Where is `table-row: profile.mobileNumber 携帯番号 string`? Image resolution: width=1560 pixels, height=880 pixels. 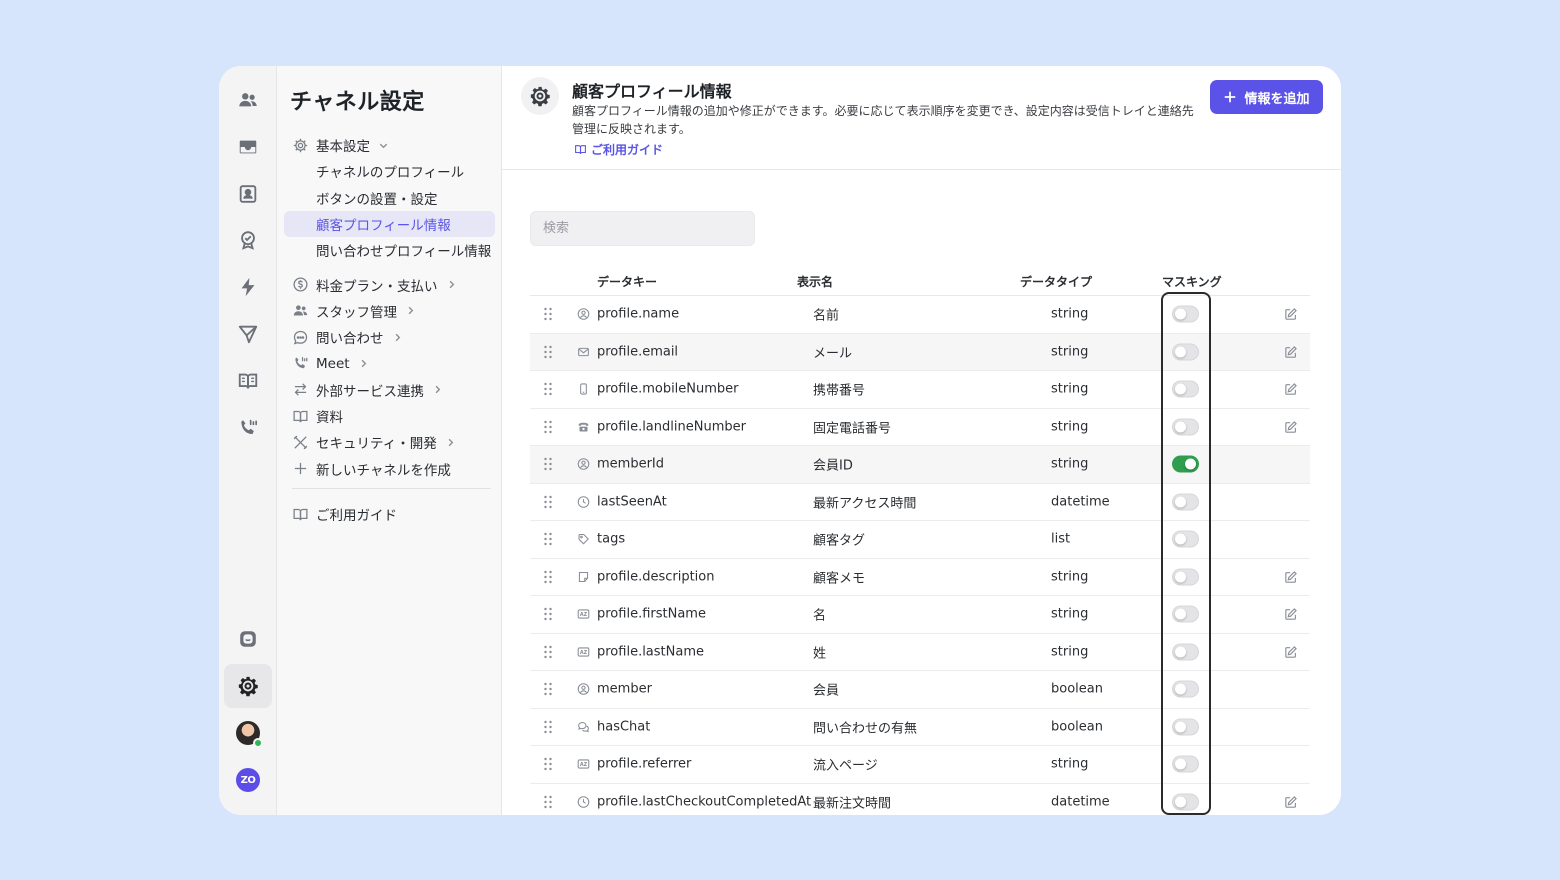 table-row: profile.mobileNumber 携帯番号 string is located at coordinates (920, 390).